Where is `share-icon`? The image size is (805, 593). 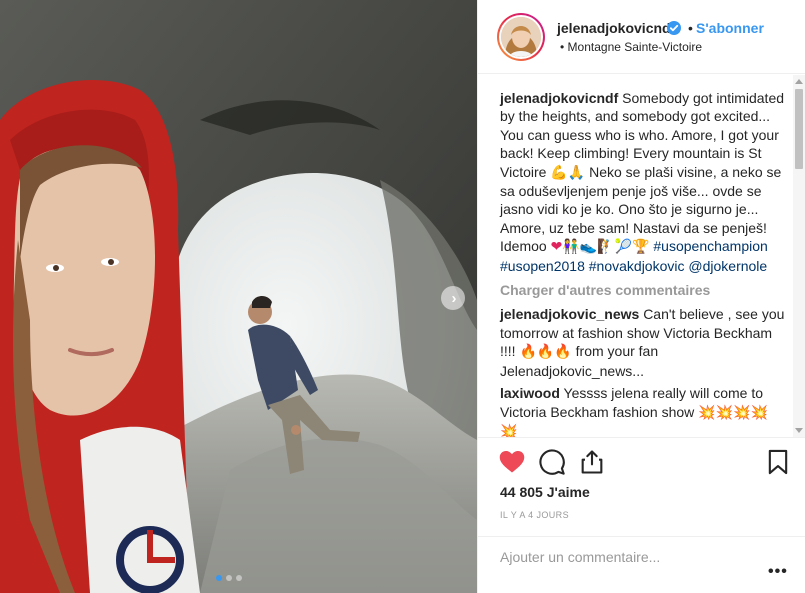
share-icon is located at coordinates (592, 462).